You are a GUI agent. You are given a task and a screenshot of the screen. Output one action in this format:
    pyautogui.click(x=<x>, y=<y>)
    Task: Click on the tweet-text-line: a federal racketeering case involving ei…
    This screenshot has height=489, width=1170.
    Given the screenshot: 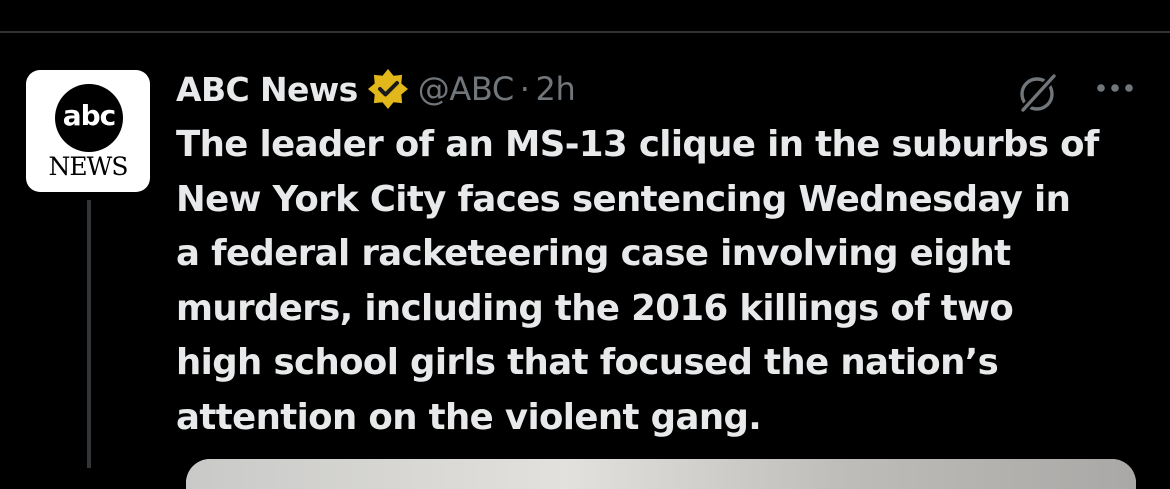 What is the action you would take?
    pyautogui.click(x=593, y=253)
    